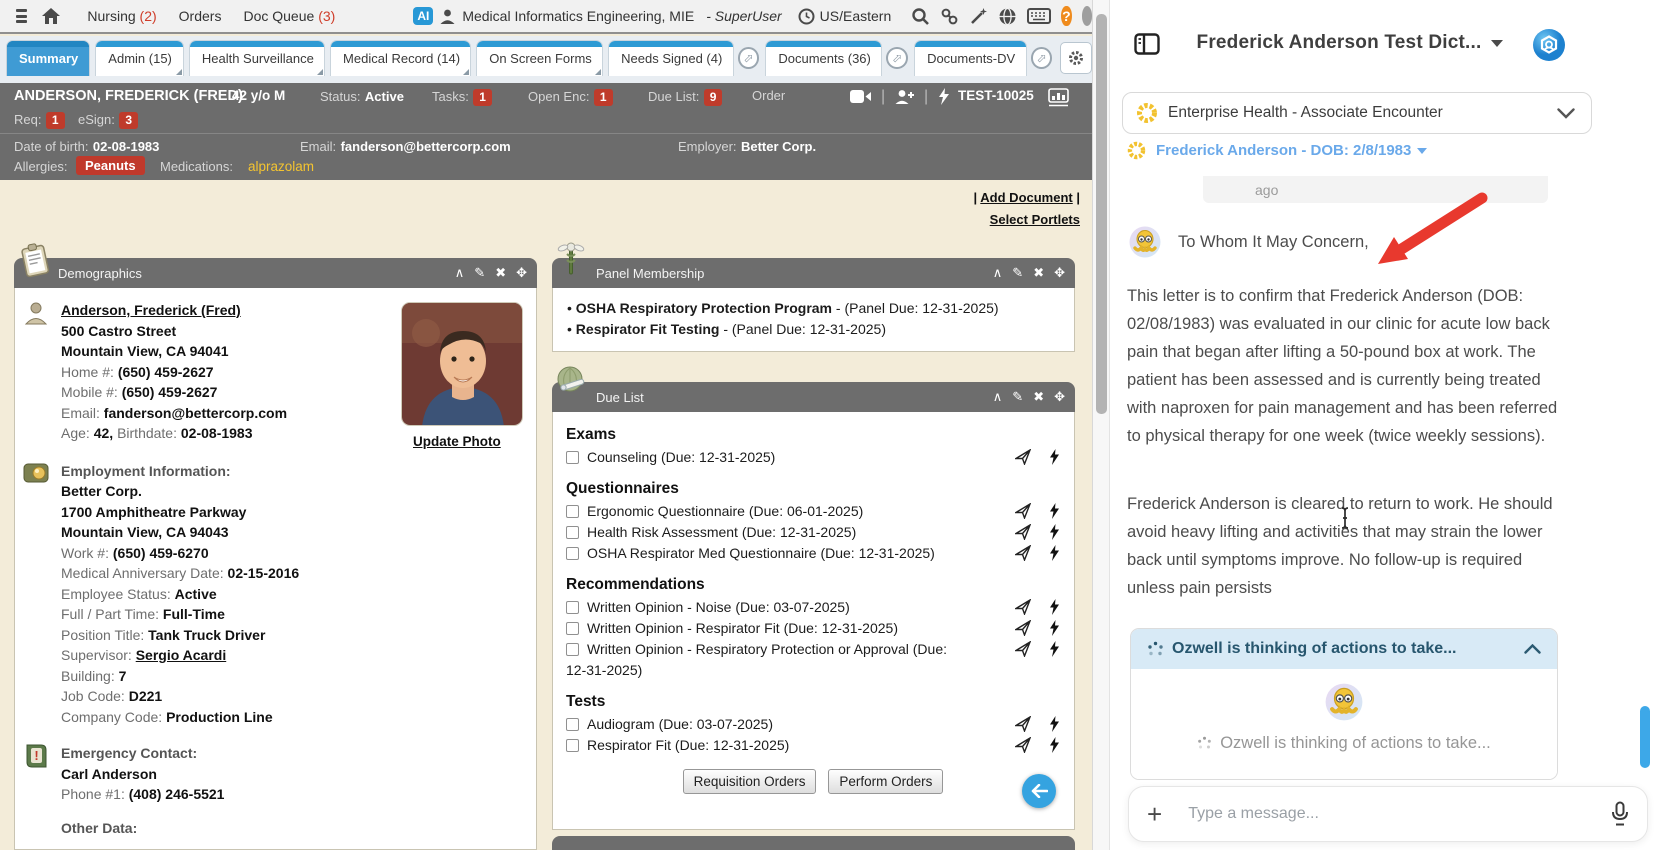 The image size is (1658, 850). What do you see at coordinates (970, 58) in the screenshot?
I see `tab-documents-dv: Documents-DV` at bounding box center [970, 58].